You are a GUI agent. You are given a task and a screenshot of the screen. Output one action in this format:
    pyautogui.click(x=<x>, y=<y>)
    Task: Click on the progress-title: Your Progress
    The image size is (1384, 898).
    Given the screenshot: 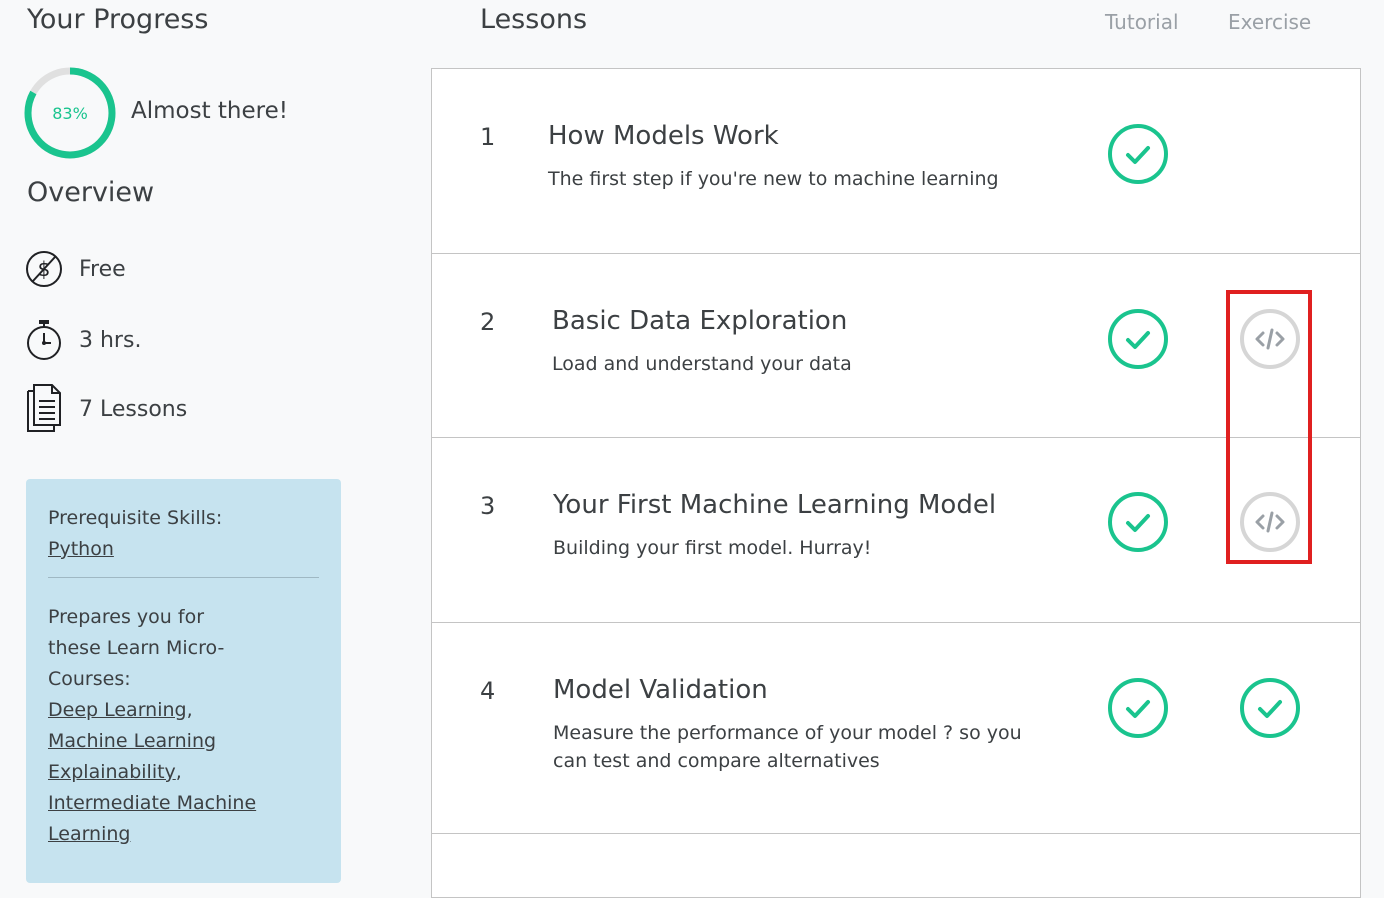 What is the action you would take?
    pyautogui.click(x=118, y=19)
    